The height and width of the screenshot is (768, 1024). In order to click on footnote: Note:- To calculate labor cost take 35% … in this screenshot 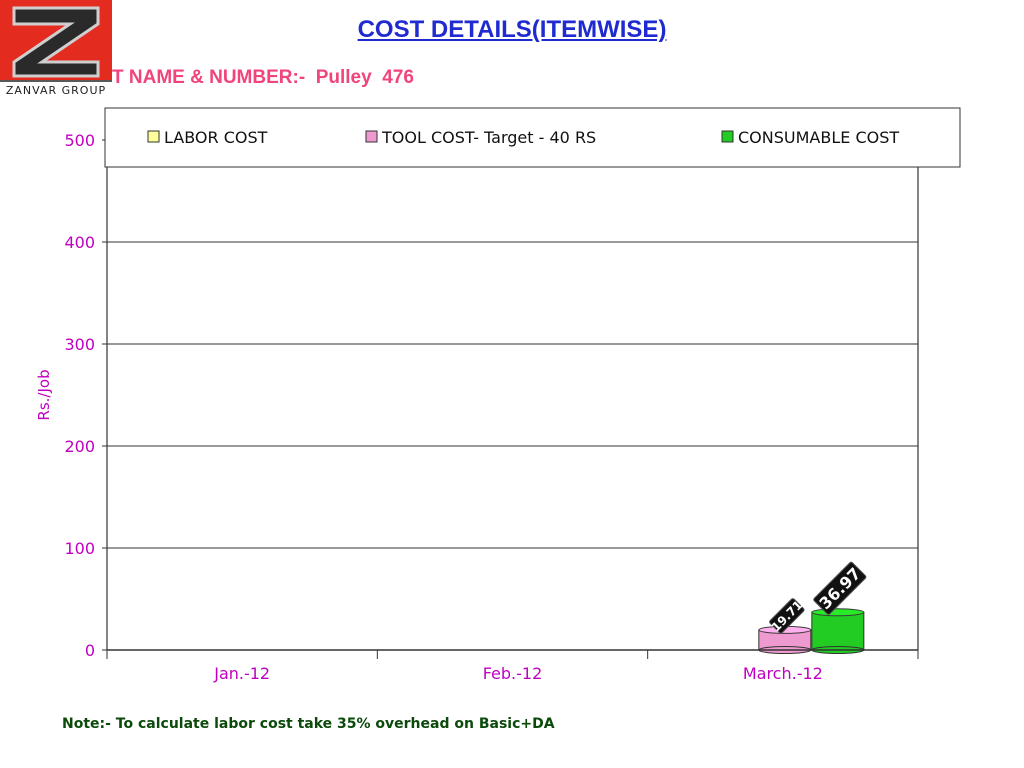, I will do `click(308, 724)`.